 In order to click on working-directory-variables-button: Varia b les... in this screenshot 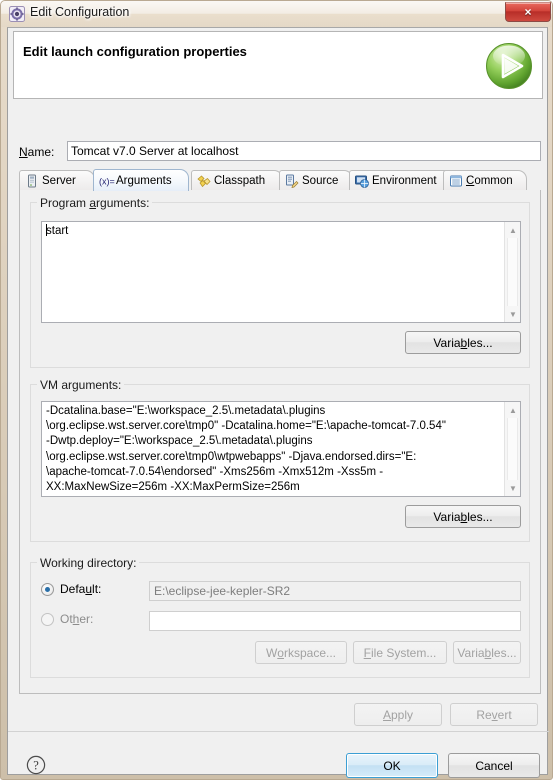, I will do `click(487, 652)`.